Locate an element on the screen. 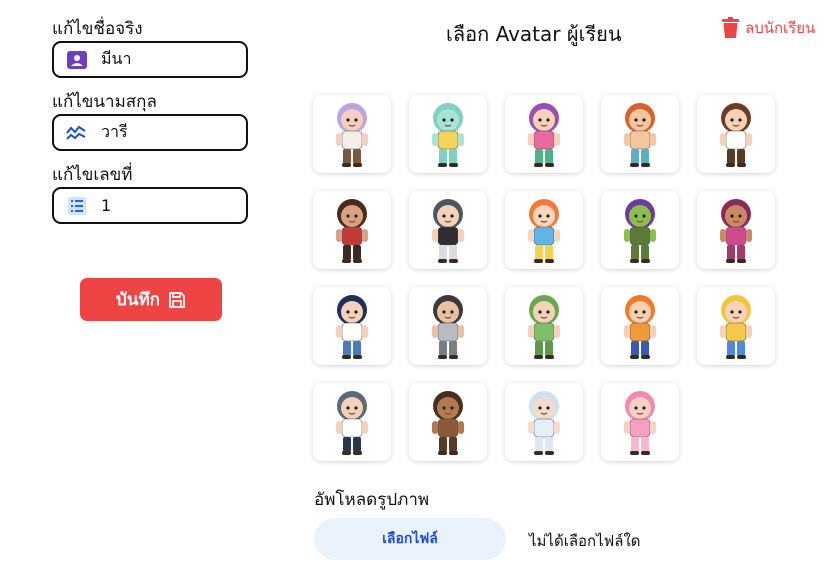 This screenshot has width=834, height=574. number-value: 1 is located at coordinates (106, 205).